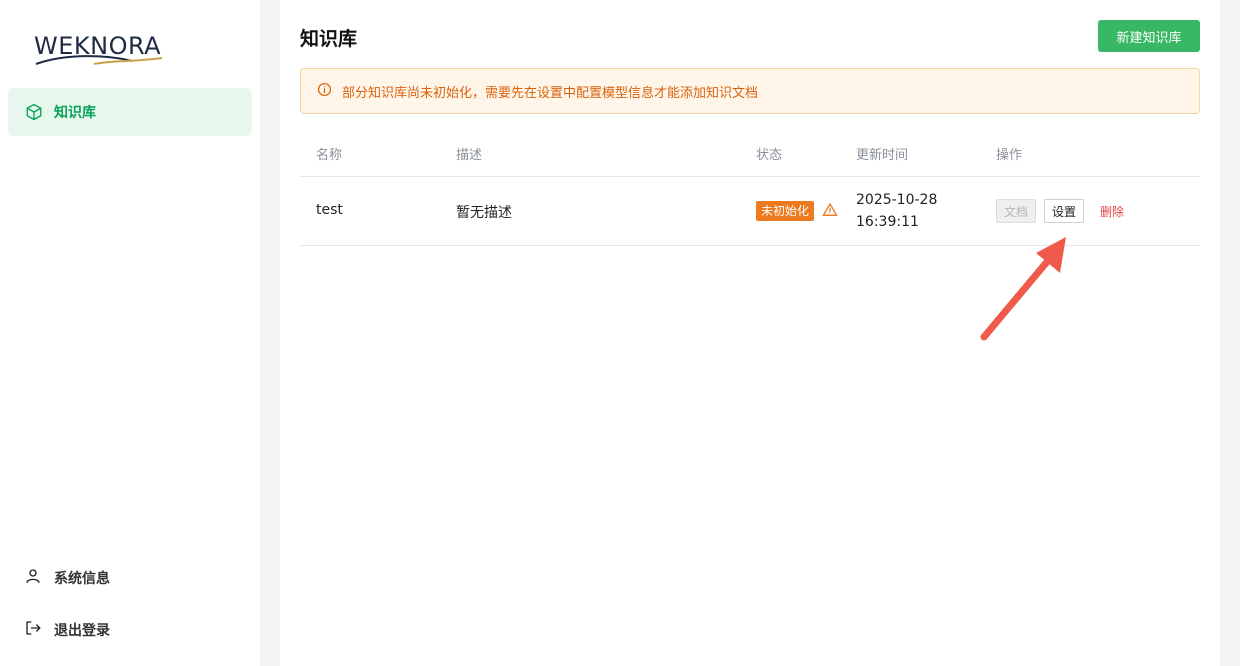  What do you see at coordinates (484, 213) in the screenshot?
I see `kb-description: 暂无描述` at bounding box center [484, 213].